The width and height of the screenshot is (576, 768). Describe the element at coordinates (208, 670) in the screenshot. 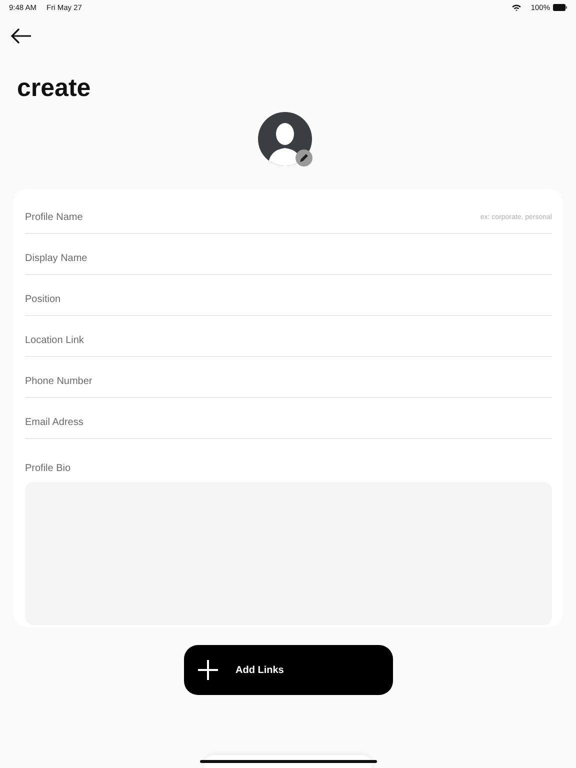

I see `plus-icon` at that location.